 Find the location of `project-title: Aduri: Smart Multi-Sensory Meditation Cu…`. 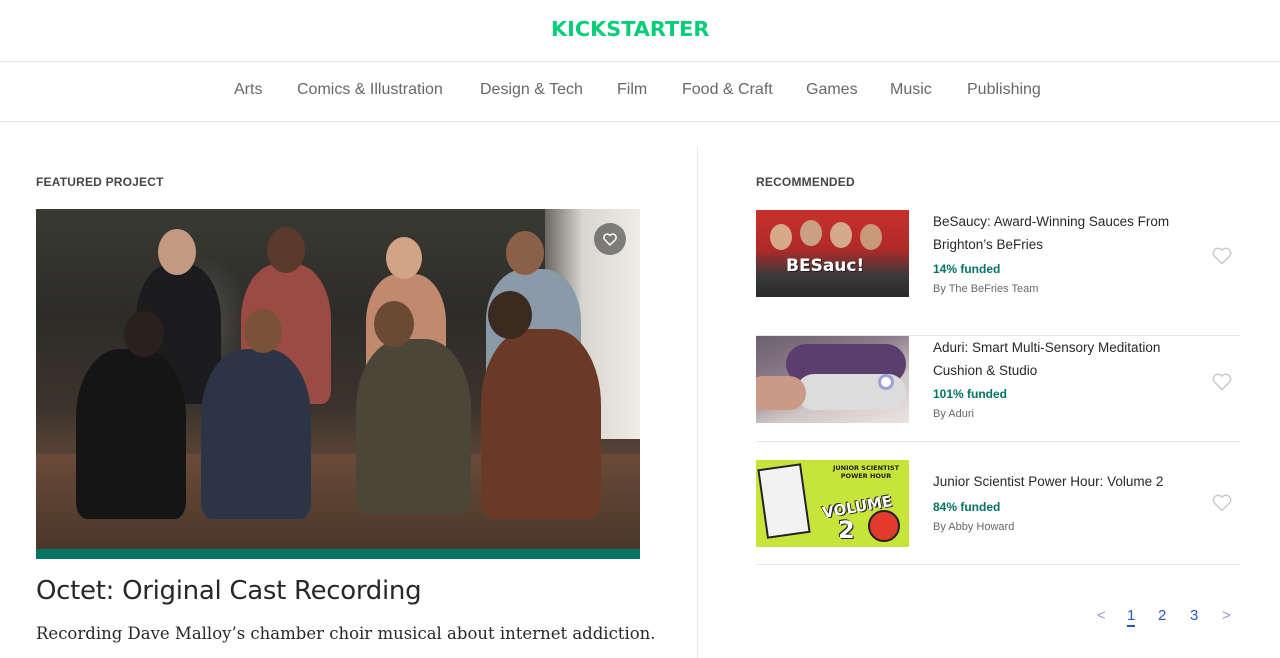

project-title: Aduri: Smart Multi-Sensory Meditation Cu… is located at coordinates (1063, 359).